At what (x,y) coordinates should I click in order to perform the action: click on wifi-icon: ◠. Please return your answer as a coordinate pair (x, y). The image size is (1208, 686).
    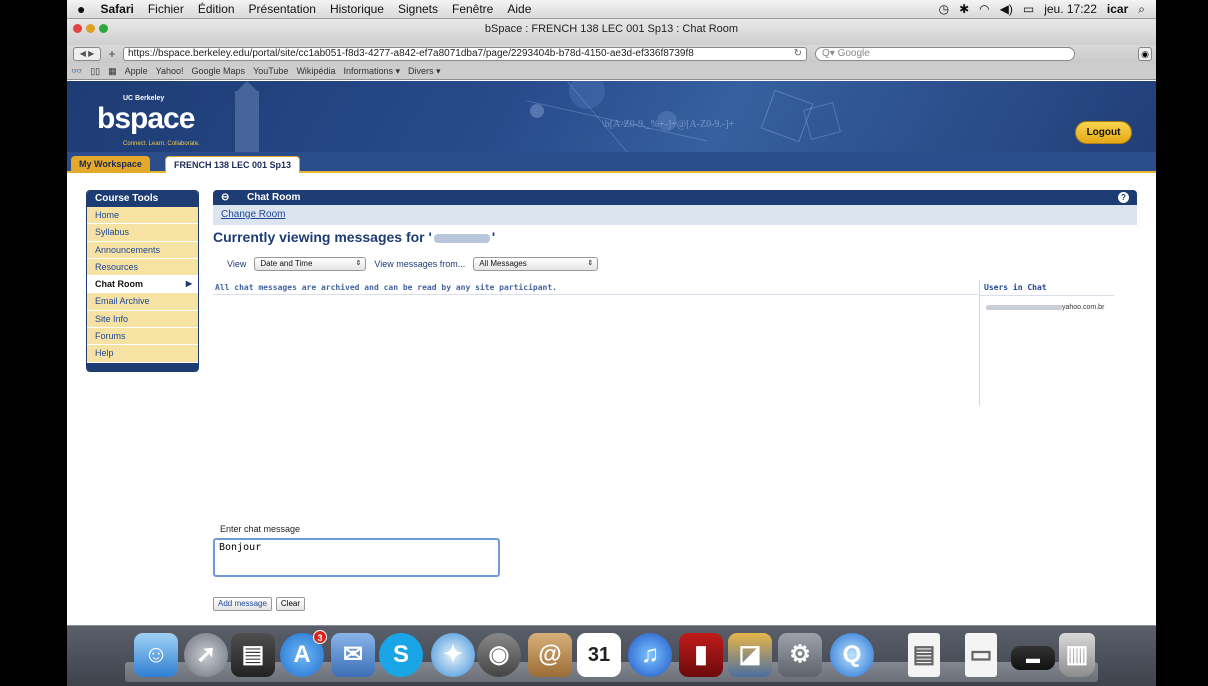
    Looking at the image, I should click on (984, 9).